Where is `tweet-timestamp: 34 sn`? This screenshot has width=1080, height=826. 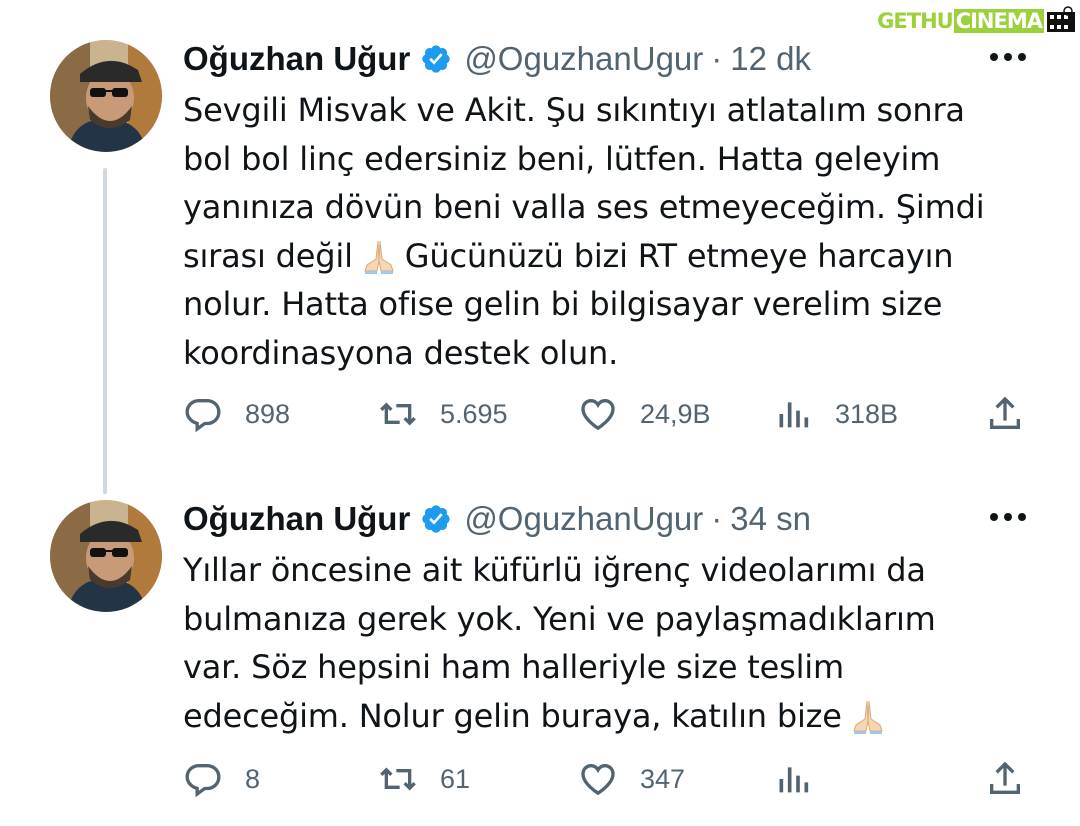
tweet-timestamp: 34 sn is located at coordinates (770, 519).